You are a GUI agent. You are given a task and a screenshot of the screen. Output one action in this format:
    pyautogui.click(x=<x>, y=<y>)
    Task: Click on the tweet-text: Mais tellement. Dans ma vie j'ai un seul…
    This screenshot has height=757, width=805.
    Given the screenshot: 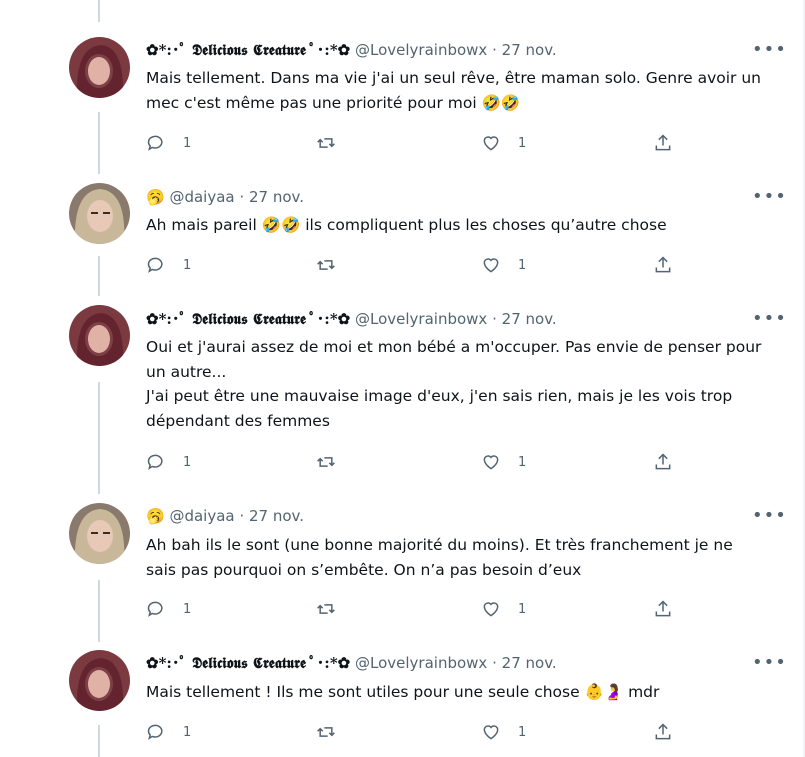 What is the action you would take?
    pyautogui.click(x=453, y=90)
    